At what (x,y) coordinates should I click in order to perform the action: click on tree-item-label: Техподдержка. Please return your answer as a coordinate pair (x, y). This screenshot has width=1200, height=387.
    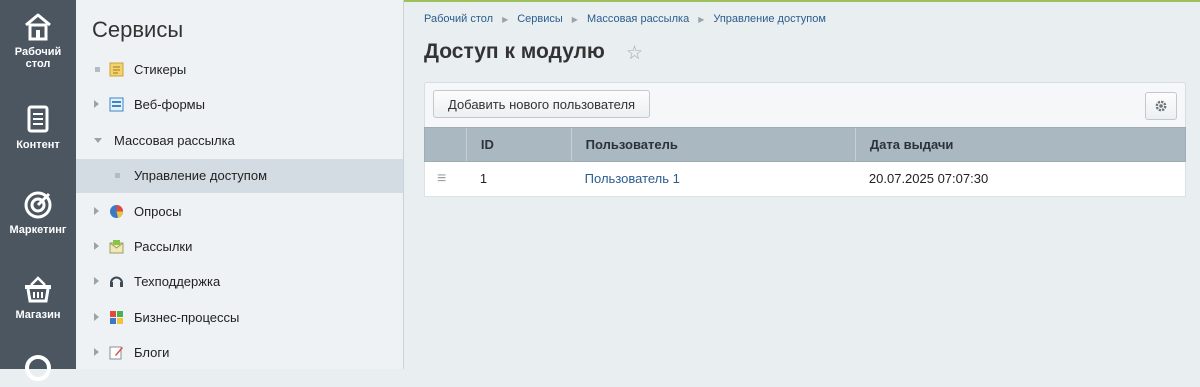
    Looking at the image, I should click on (177, 281).